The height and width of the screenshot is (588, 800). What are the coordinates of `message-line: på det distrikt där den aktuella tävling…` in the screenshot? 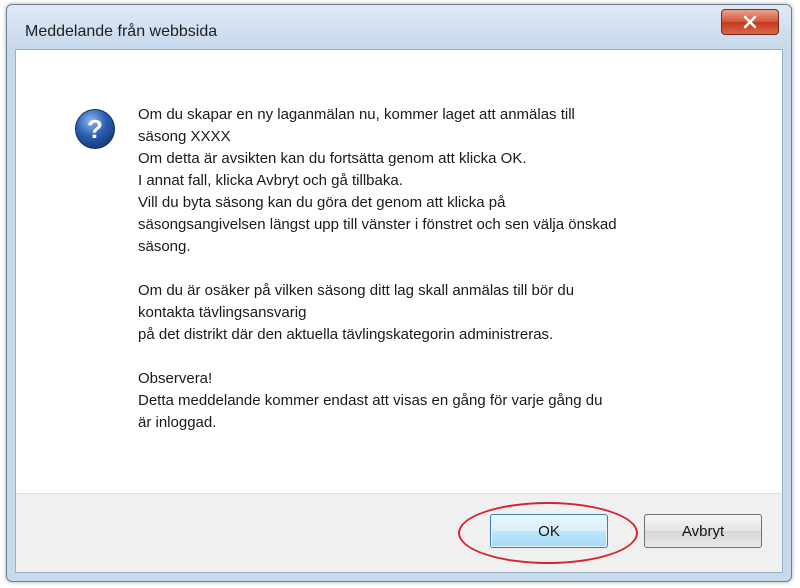 It's located at (346, 334).